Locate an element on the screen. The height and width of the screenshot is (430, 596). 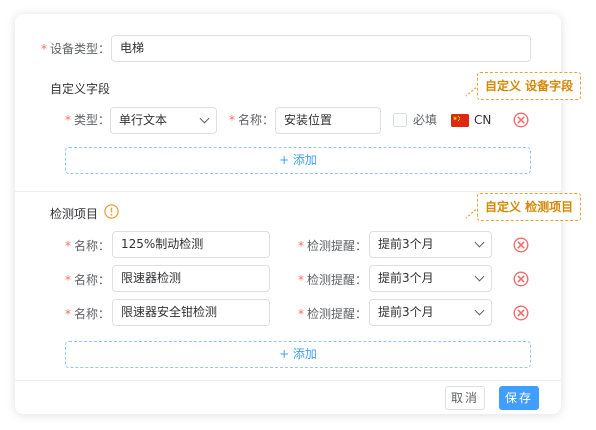
field-name-label: * 名称： is located at coordinates (252, 120).